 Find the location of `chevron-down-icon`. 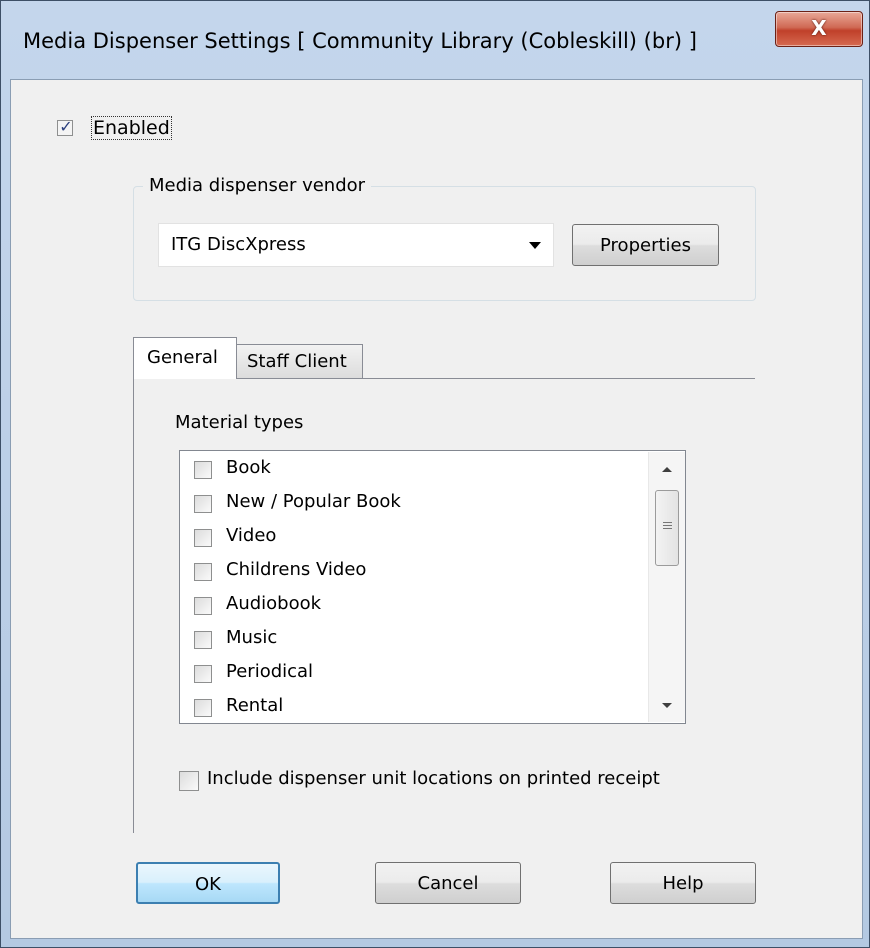

chevron-down-icon is located at coordinates (535, 245).